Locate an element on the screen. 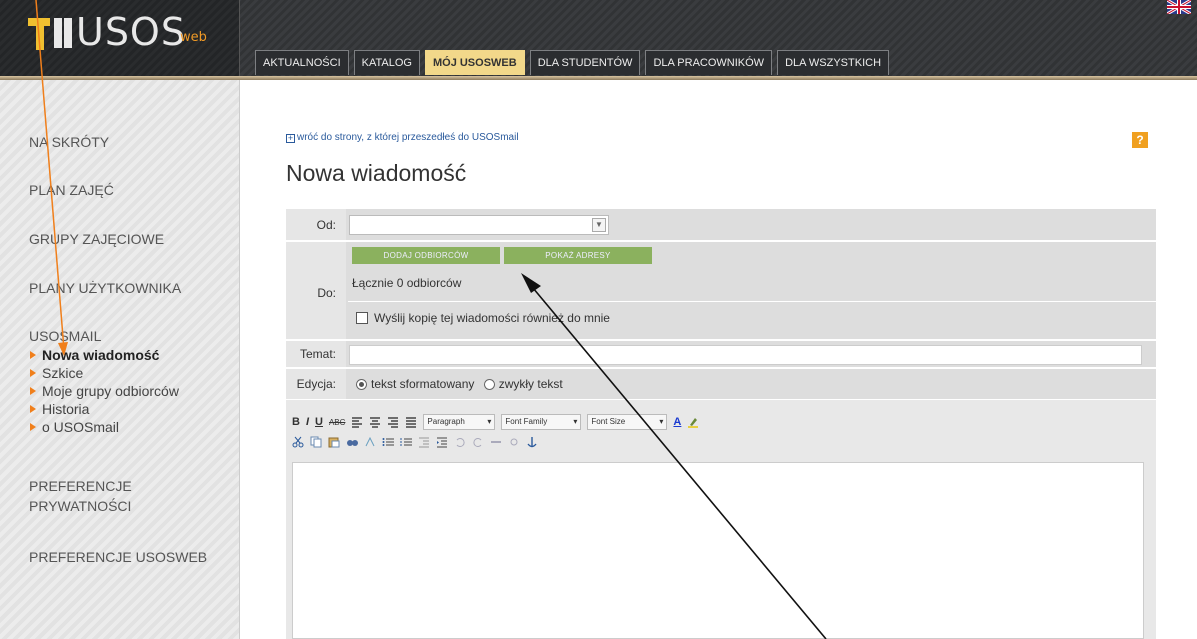 This screenshot has height=639, width=1197. align-justify-icon is located at coordinates (411, 422).